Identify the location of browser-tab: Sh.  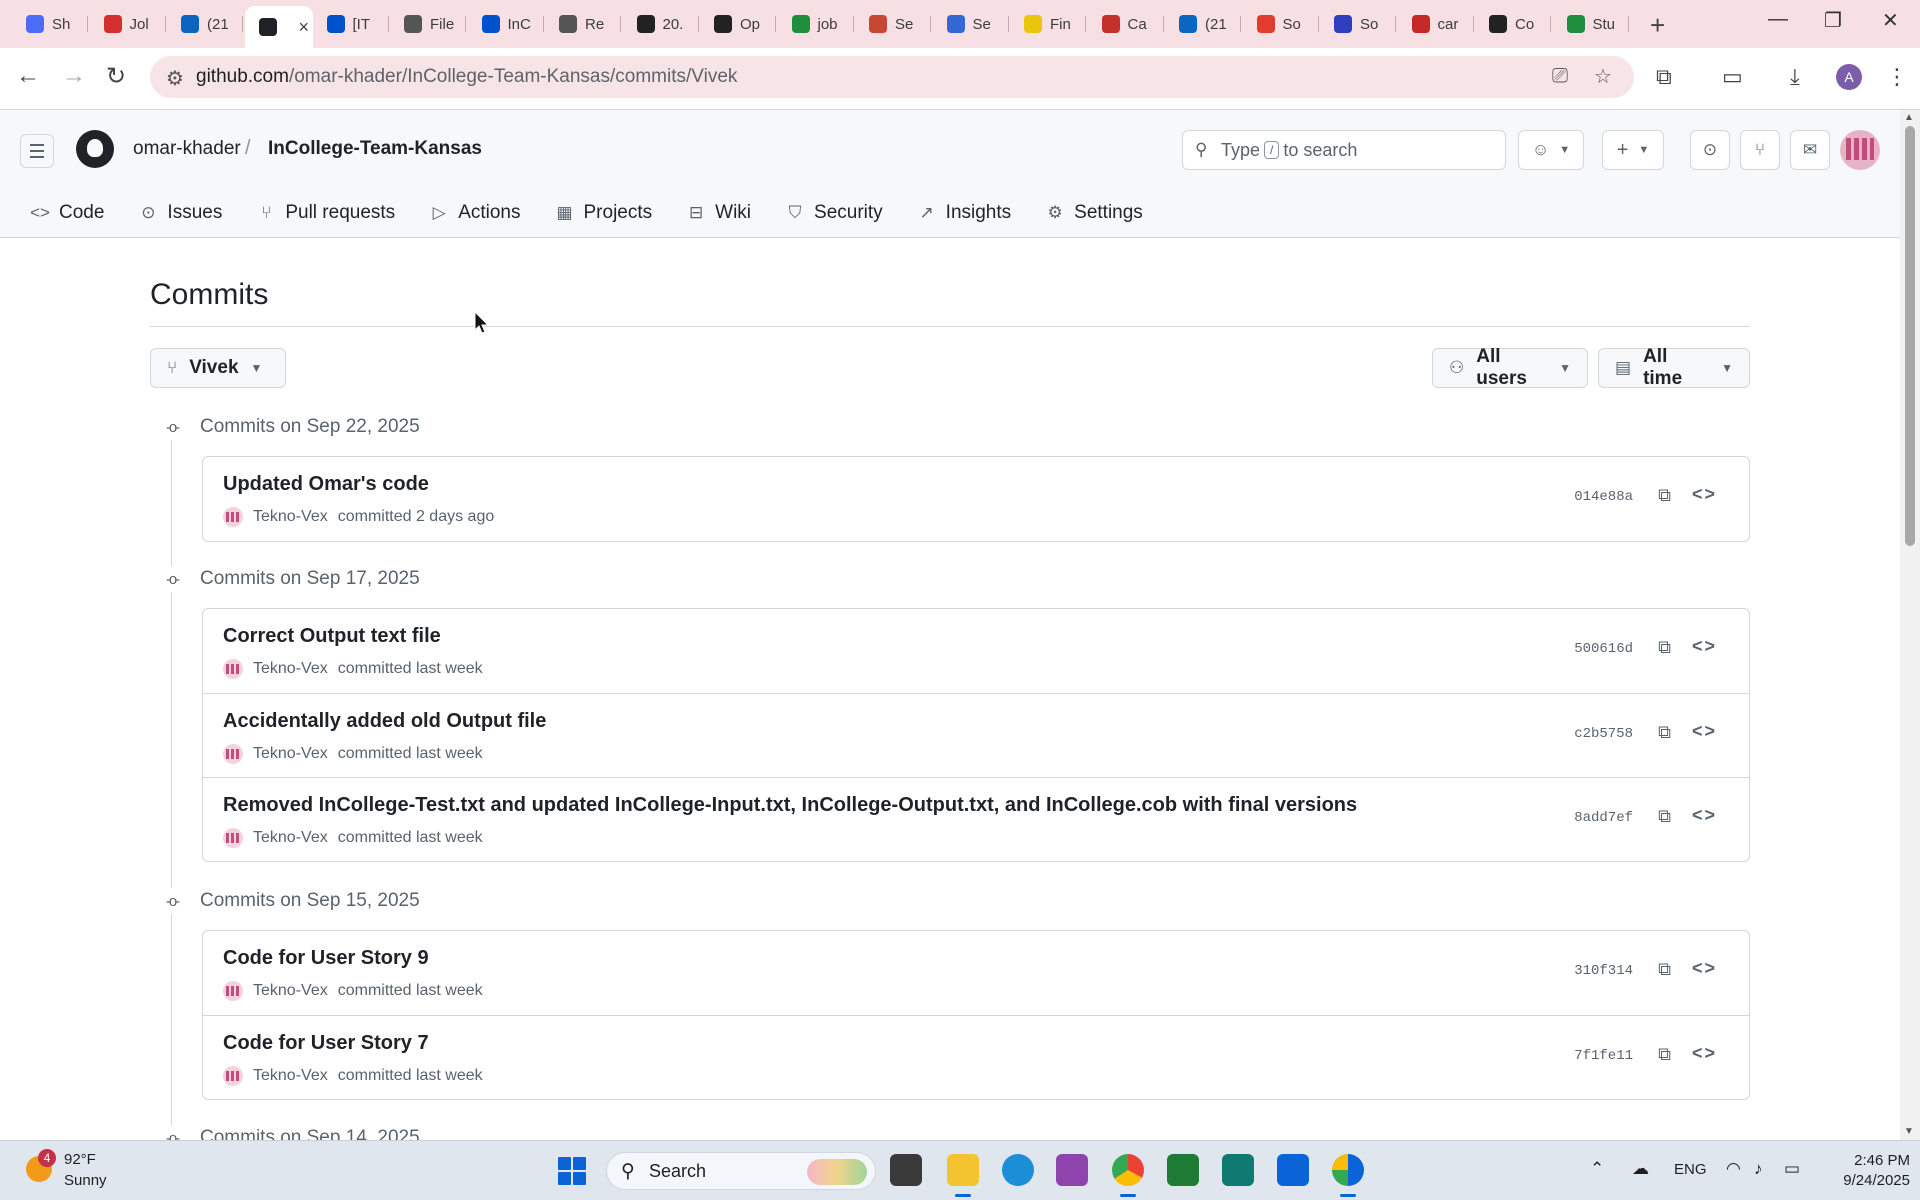
(50, 24).